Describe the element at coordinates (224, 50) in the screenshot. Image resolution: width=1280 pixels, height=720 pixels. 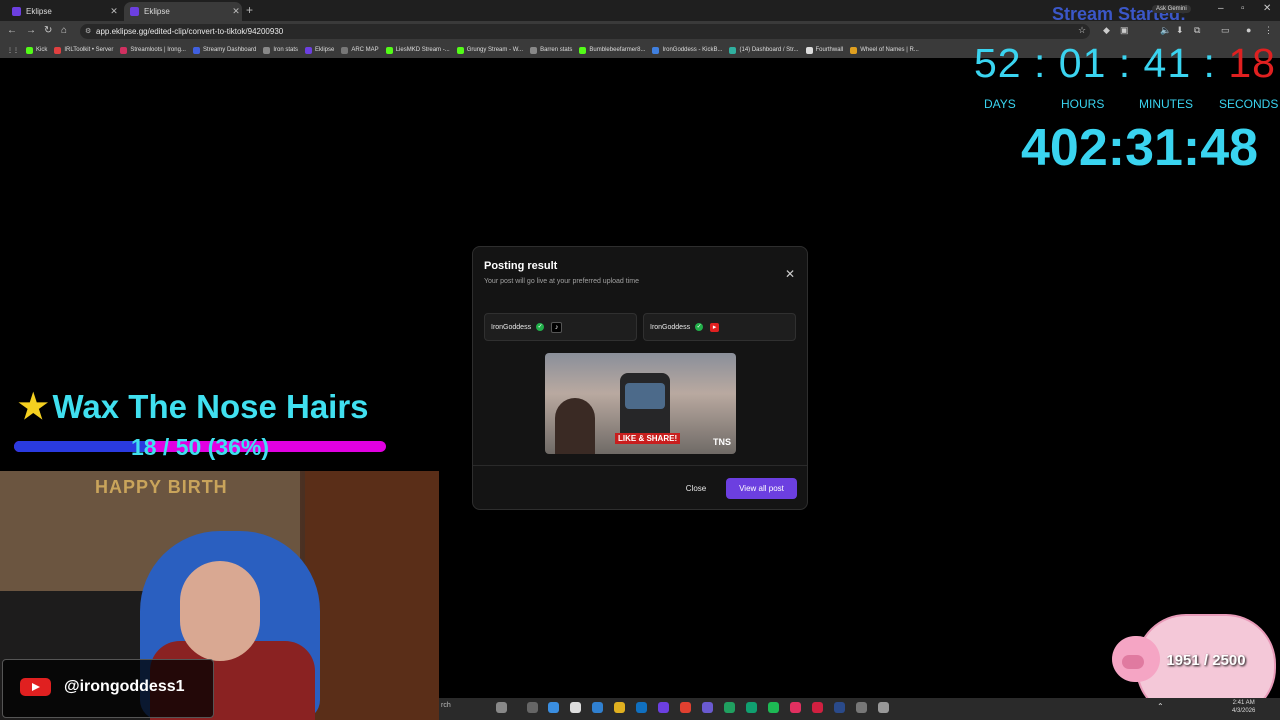
I see `bookmark-item: Streamy Dashboard` at that location.